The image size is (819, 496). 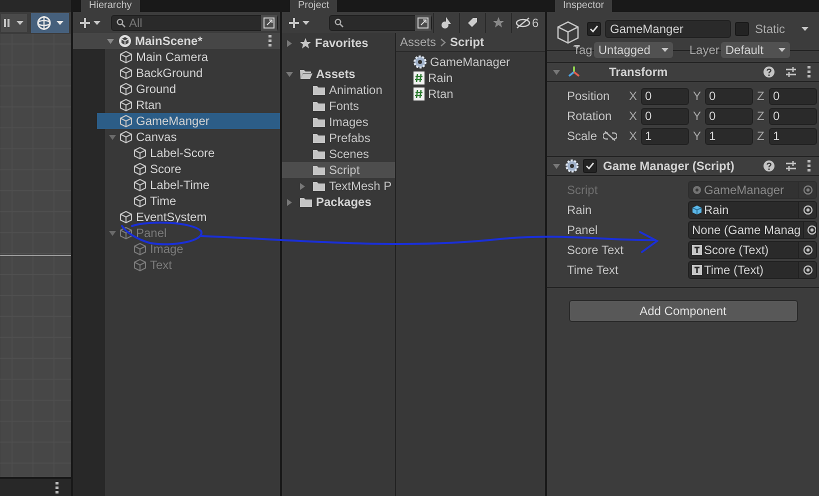 What do you see at coordinates (583, 230) in the screenshot?
I see `property-label: Panel` at bounding box center [583, 230].